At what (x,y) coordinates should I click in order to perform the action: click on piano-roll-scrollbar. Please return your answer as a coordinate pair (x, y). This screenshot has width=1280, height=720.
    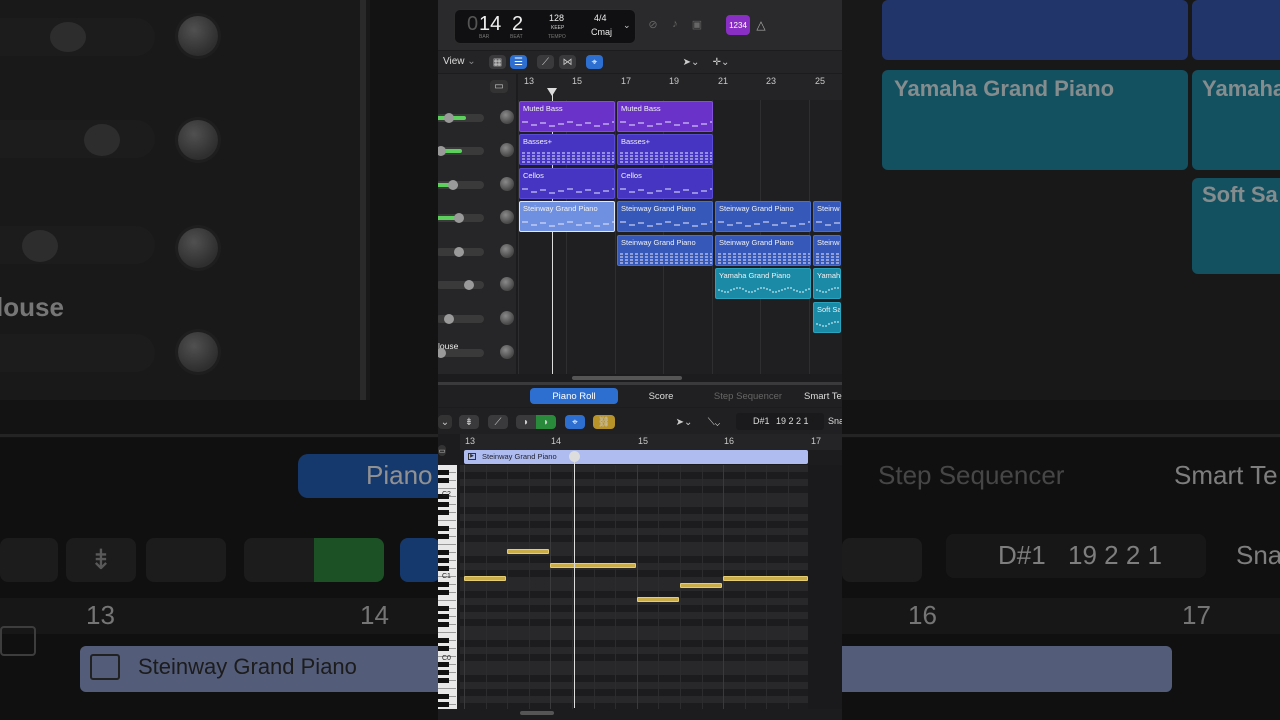
    Looking at the image, I should click on (537, 713).